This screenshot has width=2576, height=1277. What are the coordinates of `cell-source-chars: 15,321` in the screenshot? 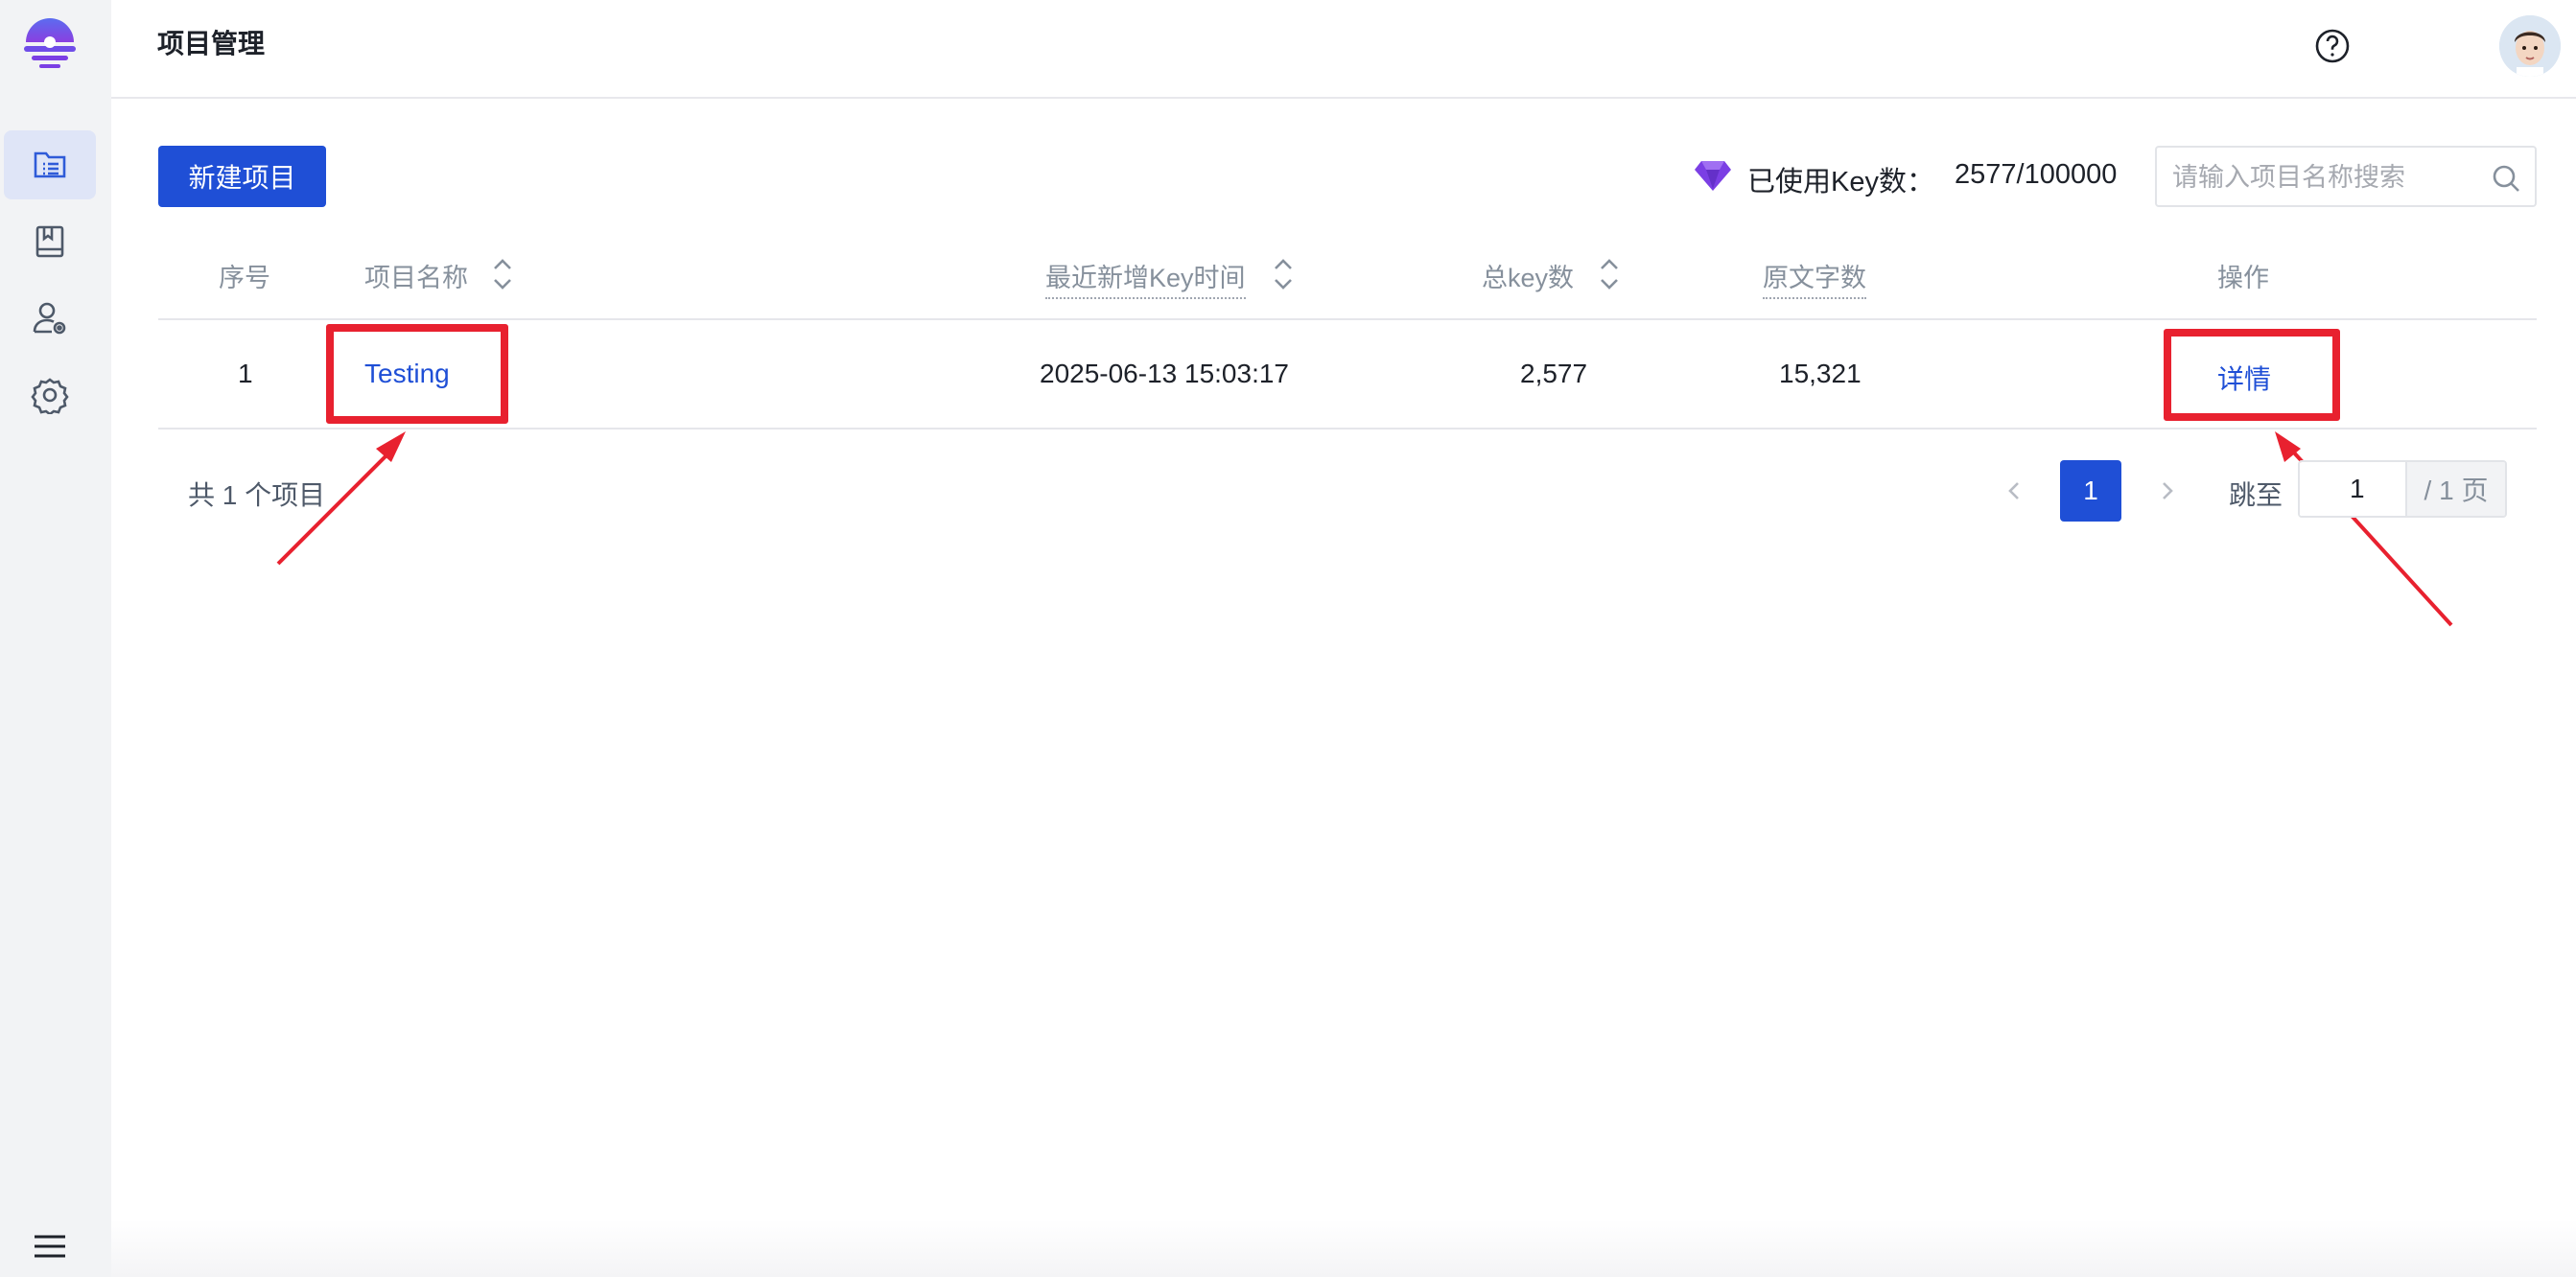 It's located at (1820, 374).